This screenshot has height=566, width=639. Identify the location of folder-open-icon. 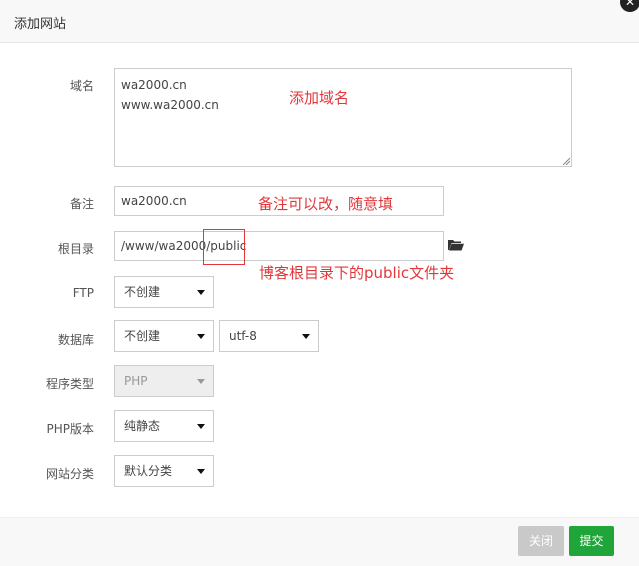
(456, 245).